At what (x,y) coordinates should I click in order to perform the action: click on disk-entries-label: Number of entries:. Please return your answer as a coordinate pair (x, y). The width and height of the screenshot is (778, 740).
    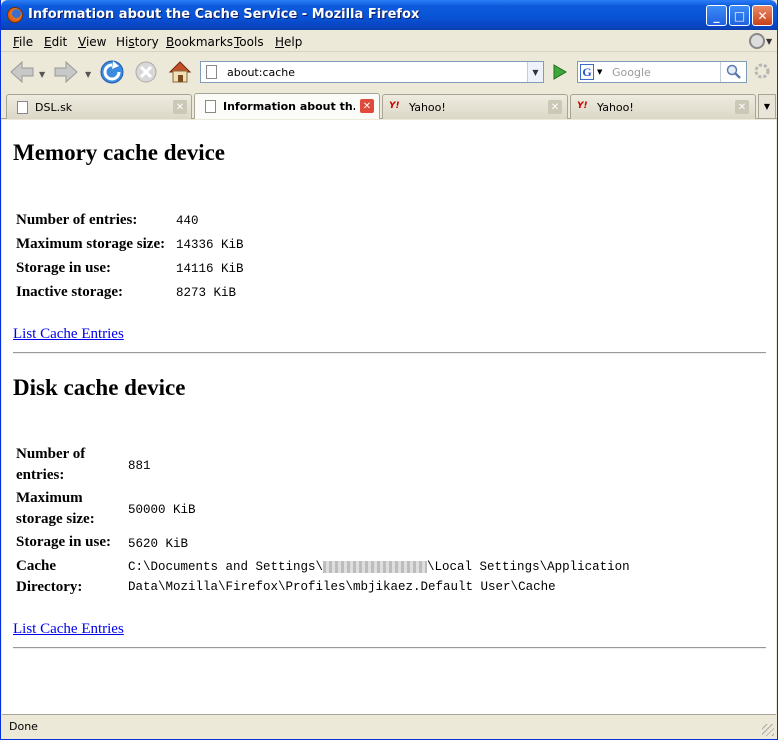
    Looking at the image, I should click on (50, 465).